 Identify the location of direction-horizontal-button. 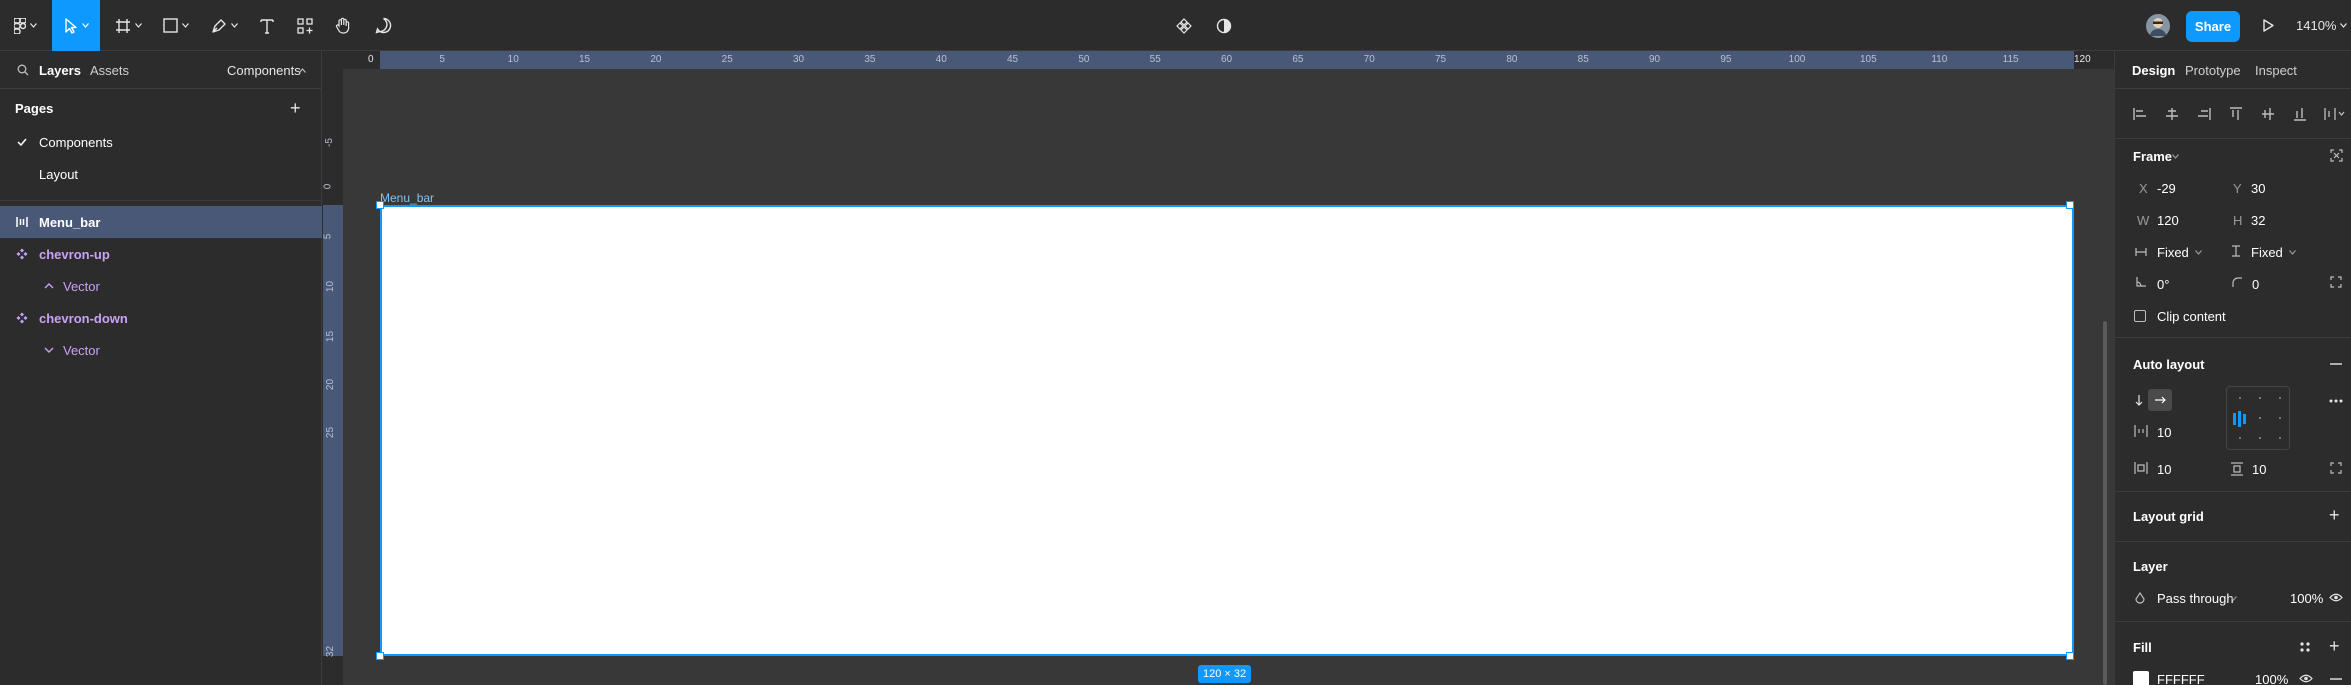
(2160, 400).